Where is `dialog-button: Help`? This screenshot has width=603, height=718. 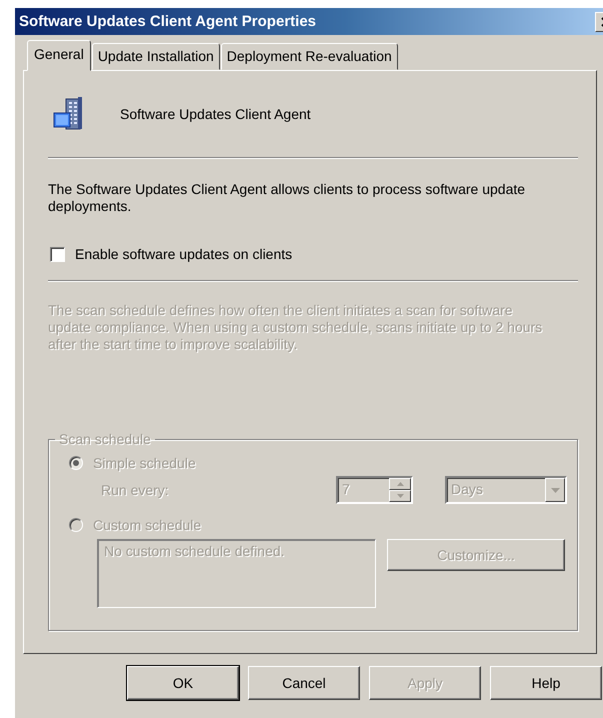
dialog-button: Help is located at coordinates (546, 683).